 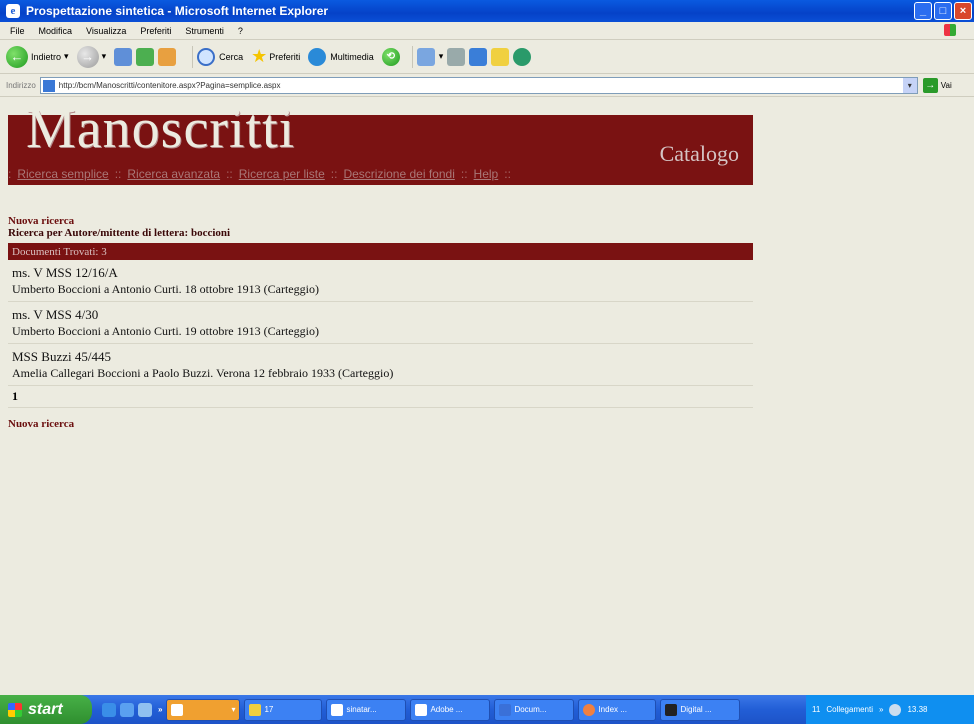 What do you see at coordinates (816, 709) in the screenshot?
I see `tray-number: 11` at bounding box center [816, 709].